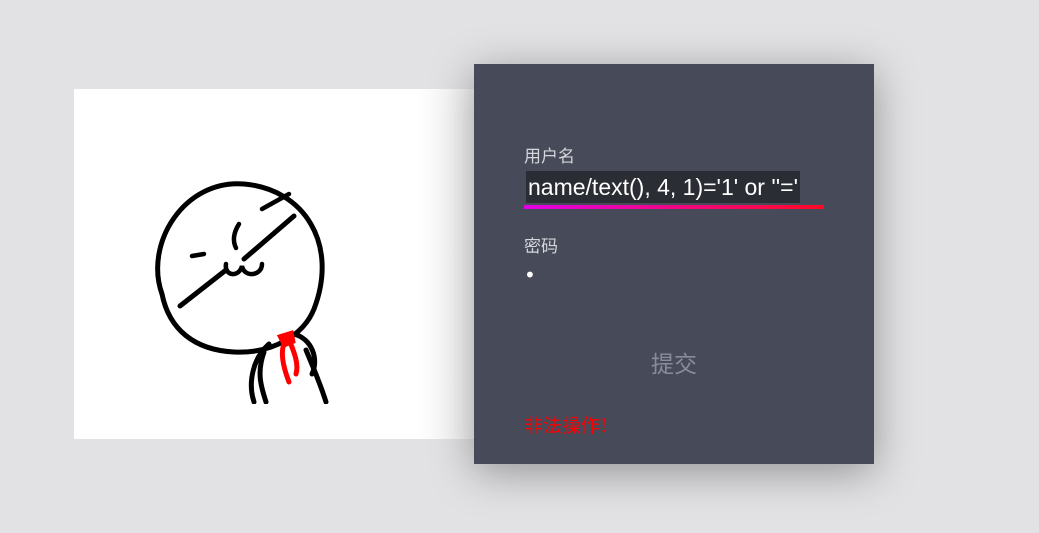 The height and width of the screenshot is (533, 1039). I want to click on smirk-face-icon, so click(242, 292).